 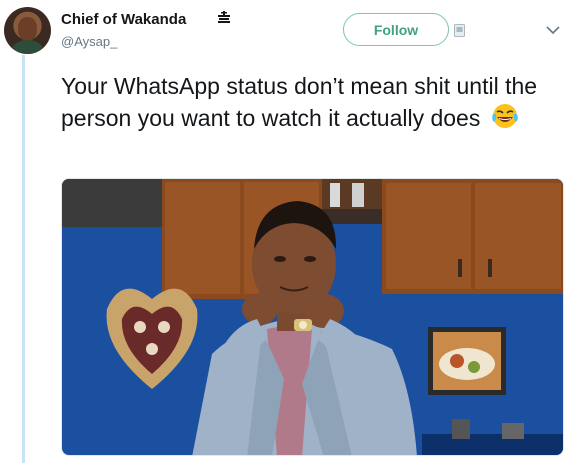 I want to click on thread-line, so click(x=23, y=259).